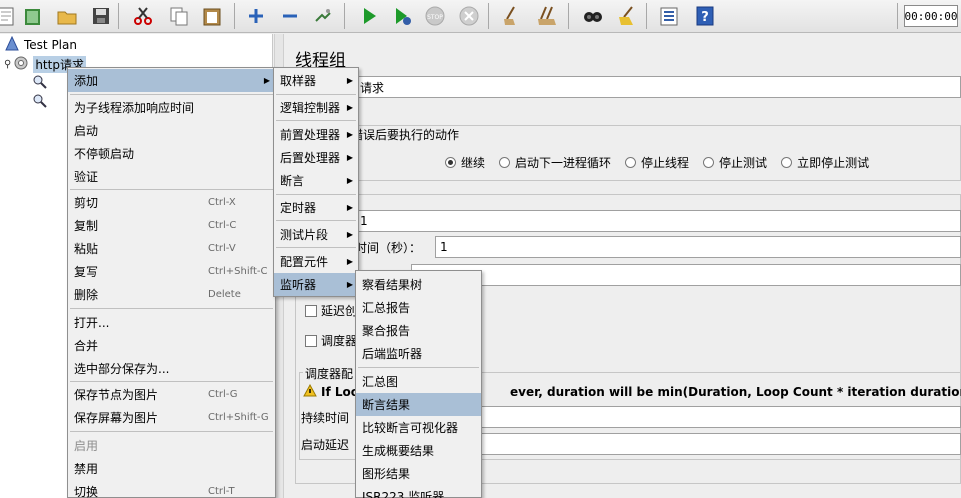  What do you see at coordinates (418, 381) in the screenshot?
I see `menu-item-summary-graph: 汇总图` at bounding box center [418, 381].